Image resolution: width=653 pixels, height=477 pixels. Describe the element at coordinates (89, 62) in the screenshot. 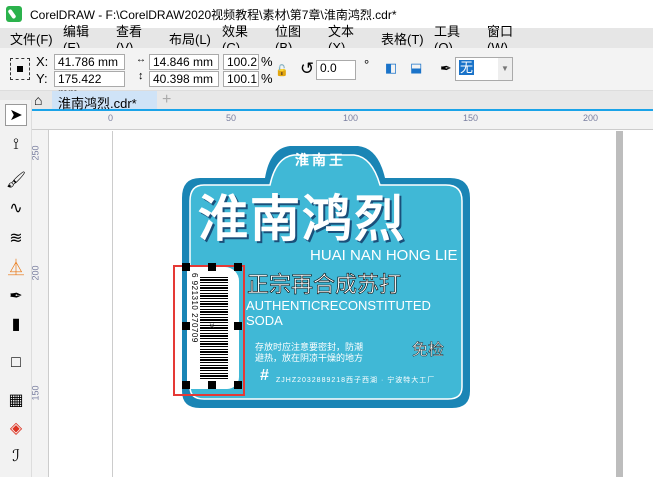

I see `x-position-input: 41.786 mm` at that location.